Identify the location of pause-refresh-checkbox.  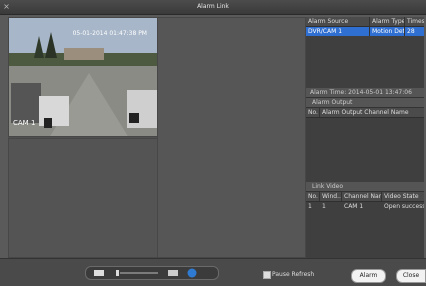
(267, 275).